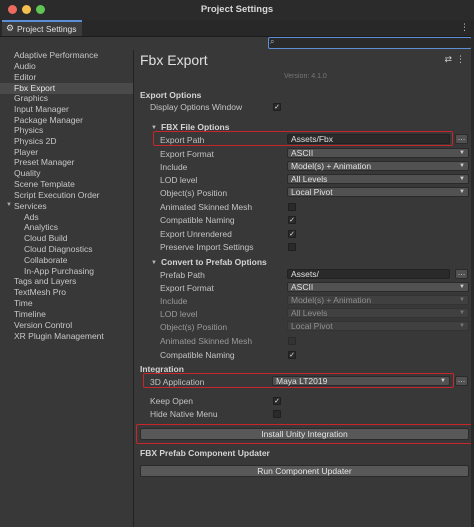 Image resolution: width=474 pixels, height=527 pixels. What do you see at coordinates (304, 471) in the screenshot?
I see `run-component-updater-button: Run Component Updater` at bounding box center [304, 471].